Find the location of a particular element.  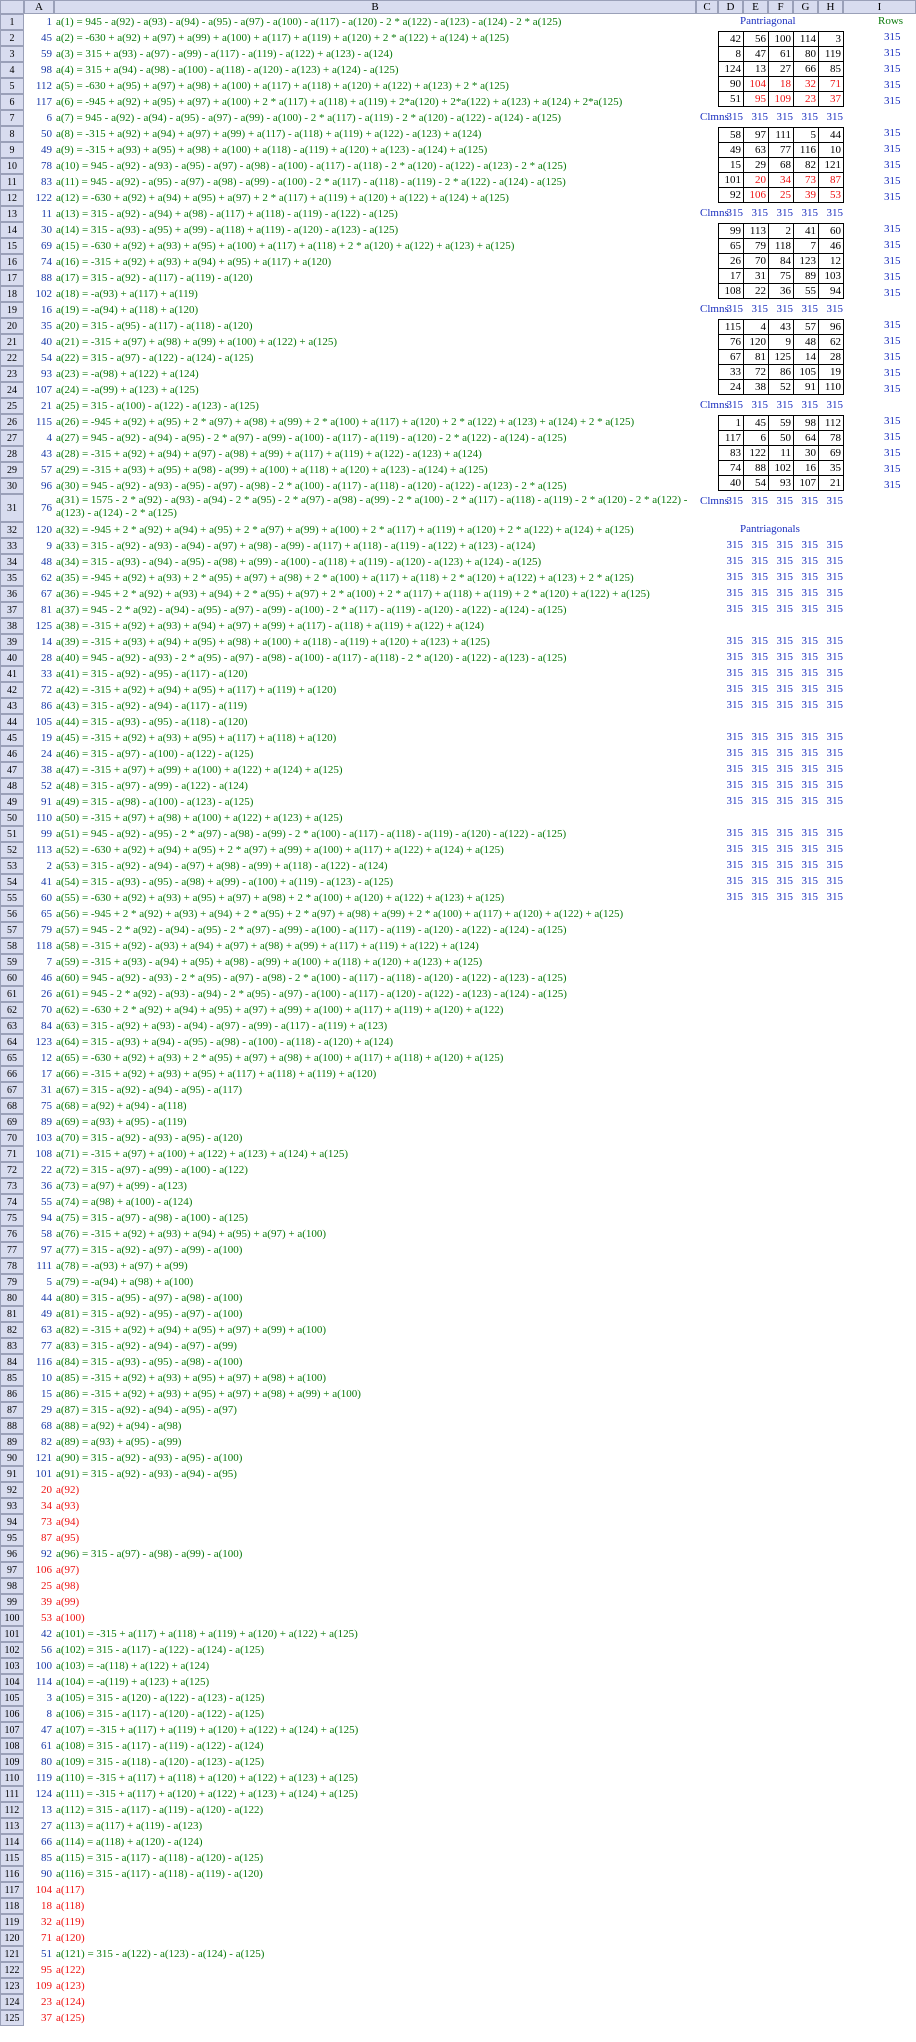

cell-value: 20 is located at coordinates (39, 1490).